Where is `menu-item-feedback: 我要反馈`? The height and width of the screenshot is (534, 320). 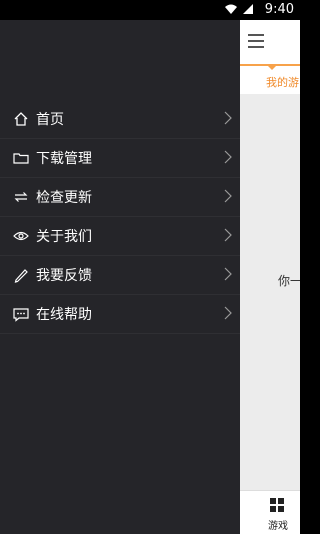 menu-item-feedback: 我要反馈 is located at coordinates (120, 275).